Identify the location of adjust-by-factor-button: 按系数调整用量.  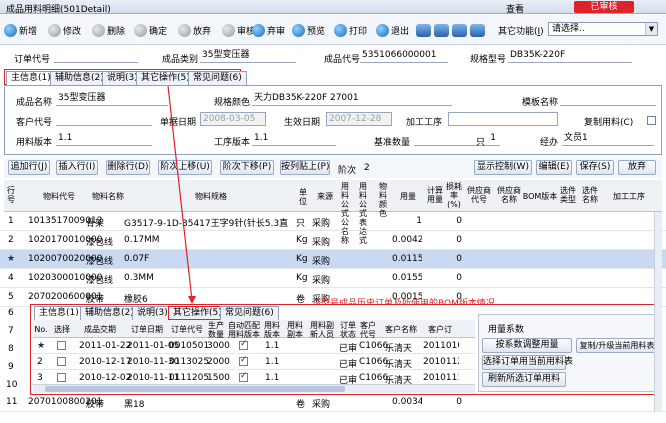
(527, 345).